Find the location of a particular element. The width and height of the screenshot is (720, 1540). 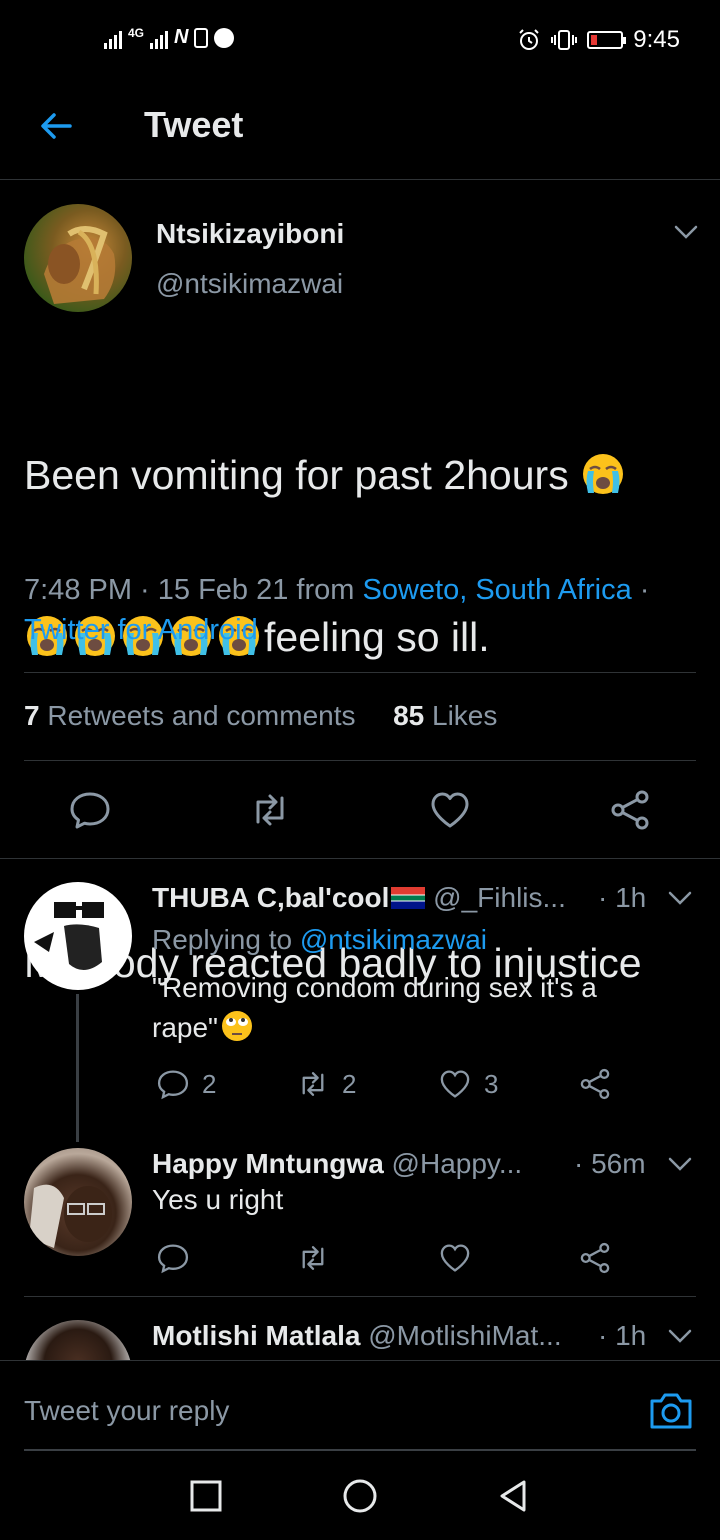

author-avatar is located at coordinates (78, 258).